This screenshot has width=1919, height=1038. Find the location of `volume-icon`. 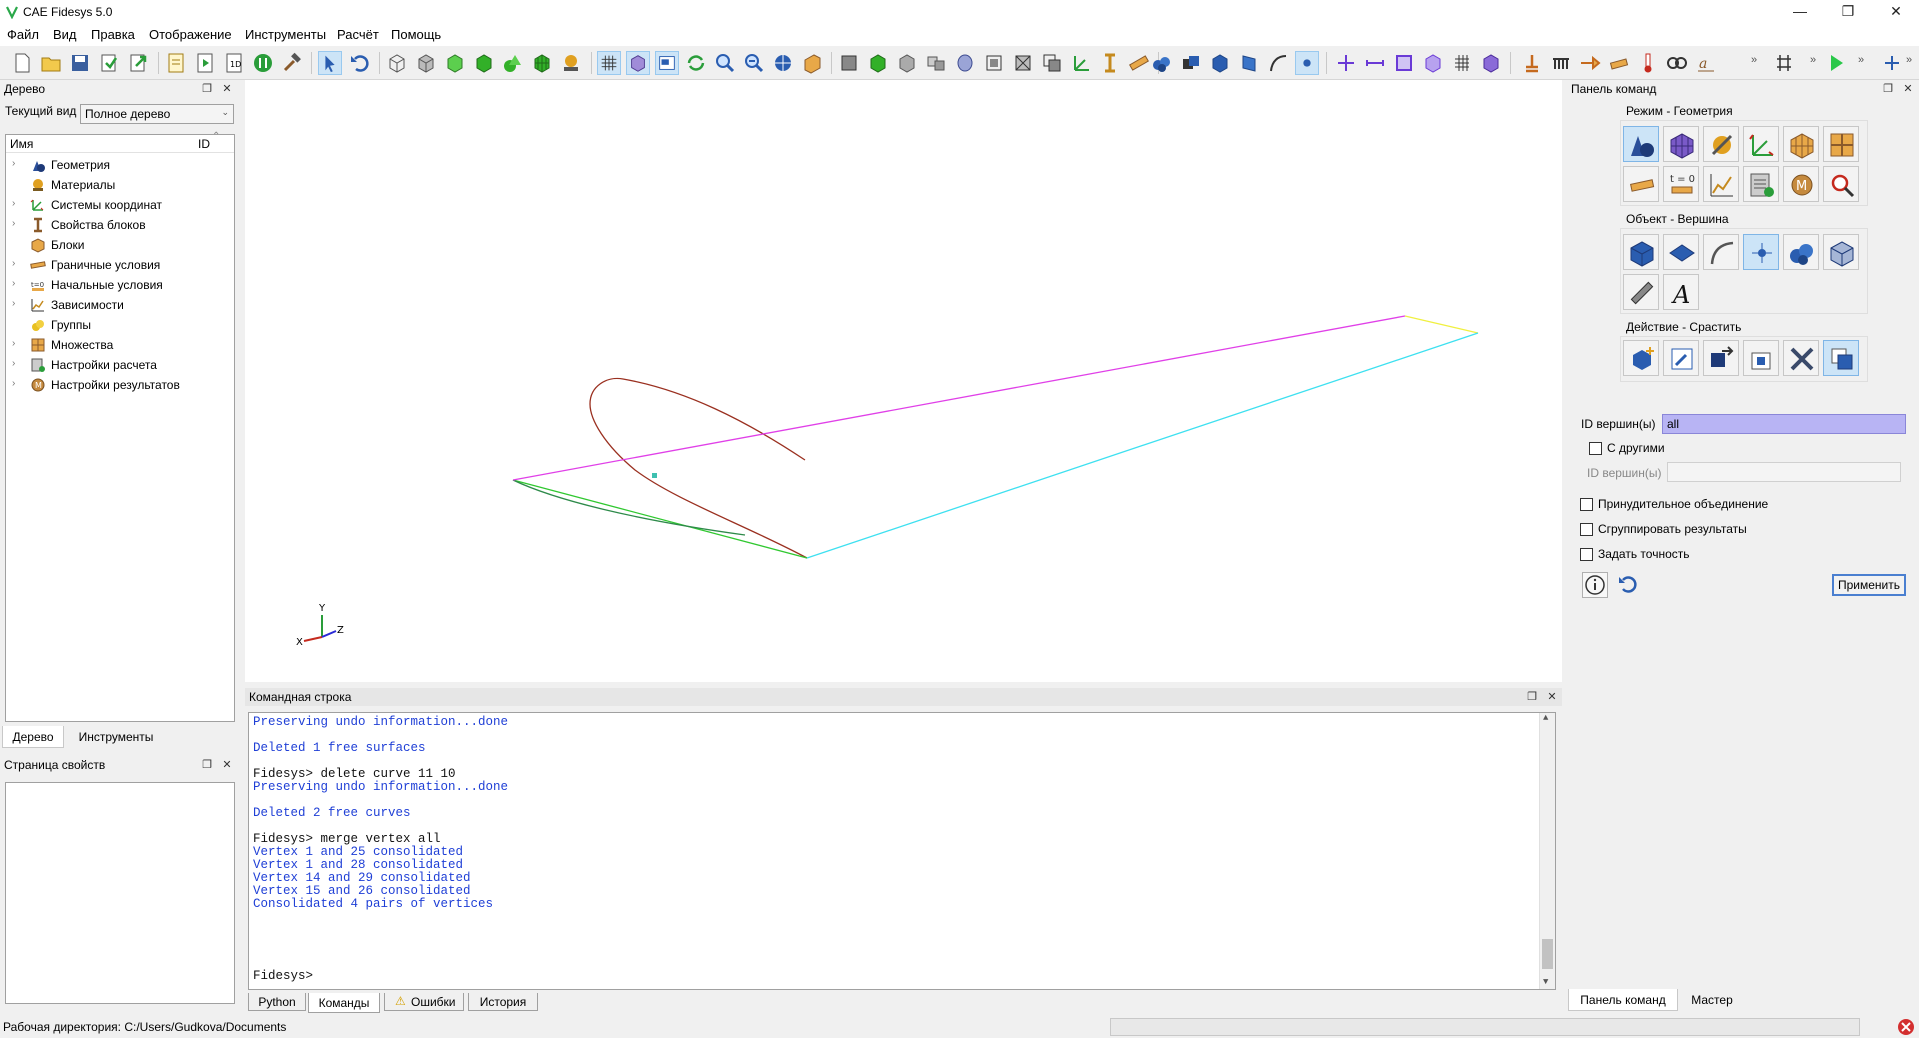

volume-icon is located at coordinates (1220, 63).